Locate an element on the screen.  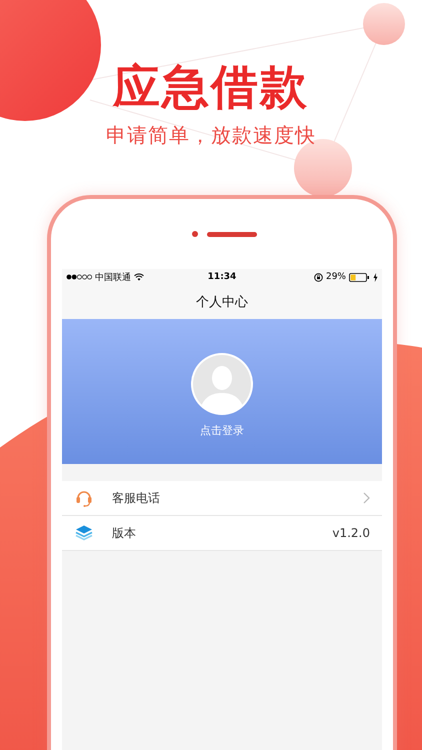
headline: 应急借款 is located at coordinates (211, 88).